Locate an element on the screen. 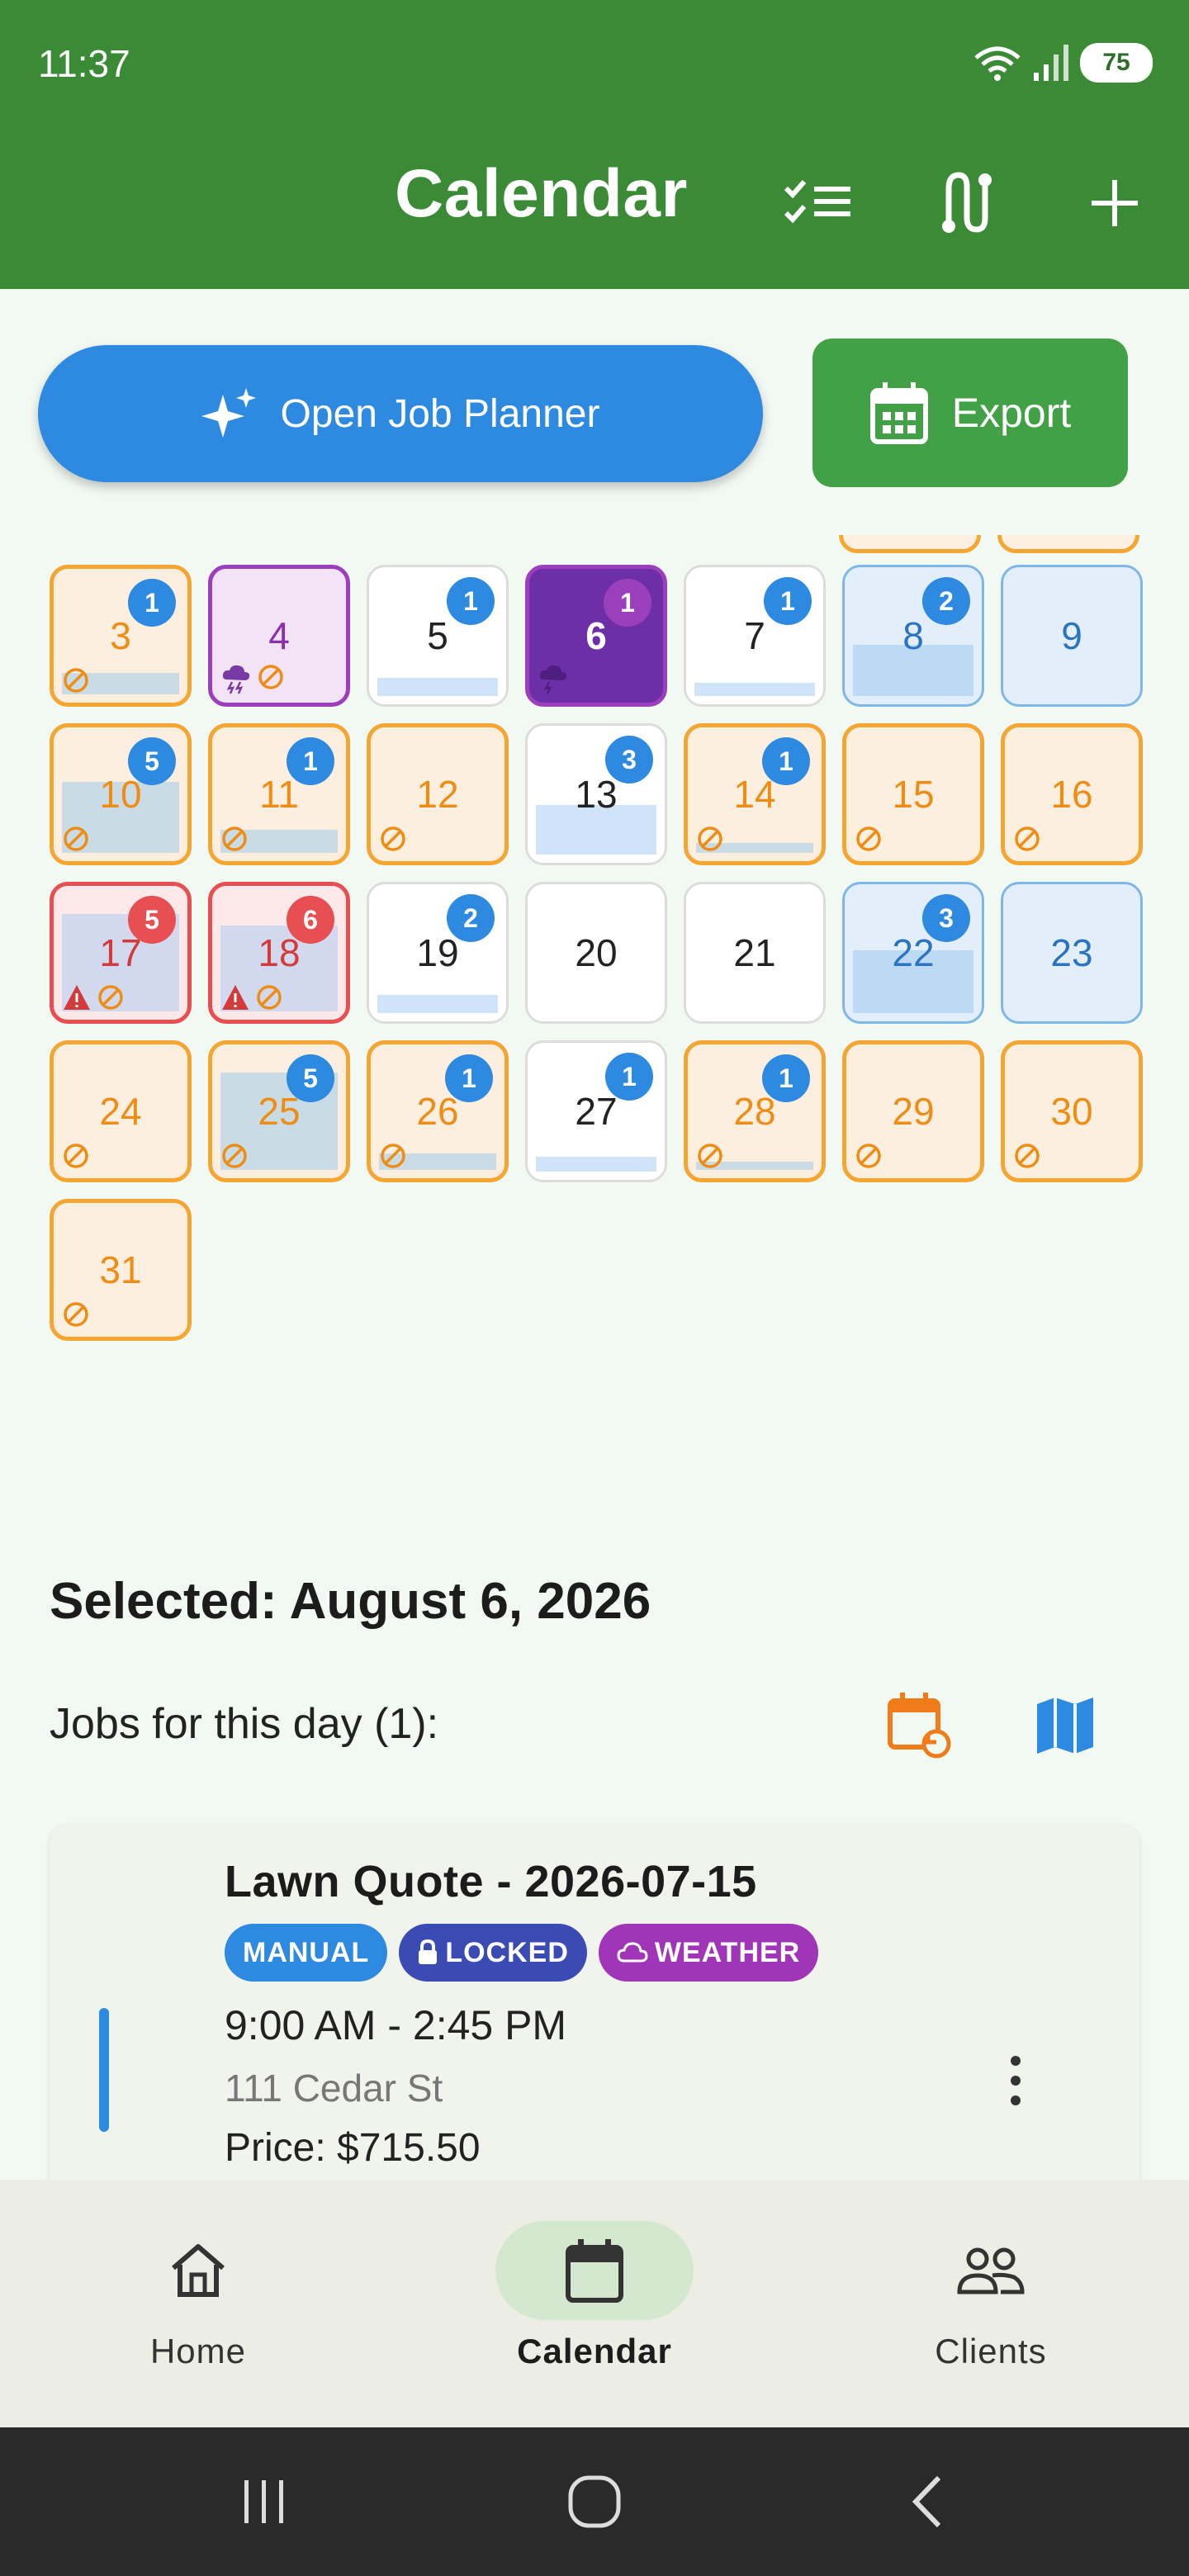 The width and height of the screenshot is (1189, 2576). calendar-day-16: 16 is located at coordinates (1072, 794).